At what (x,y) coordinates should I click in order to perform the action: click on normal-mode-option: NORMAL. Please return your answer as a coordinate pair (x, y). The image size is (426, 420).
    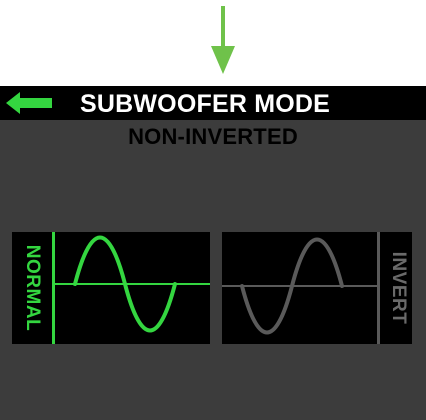
    Looking at the image, I should click on (111, 288).